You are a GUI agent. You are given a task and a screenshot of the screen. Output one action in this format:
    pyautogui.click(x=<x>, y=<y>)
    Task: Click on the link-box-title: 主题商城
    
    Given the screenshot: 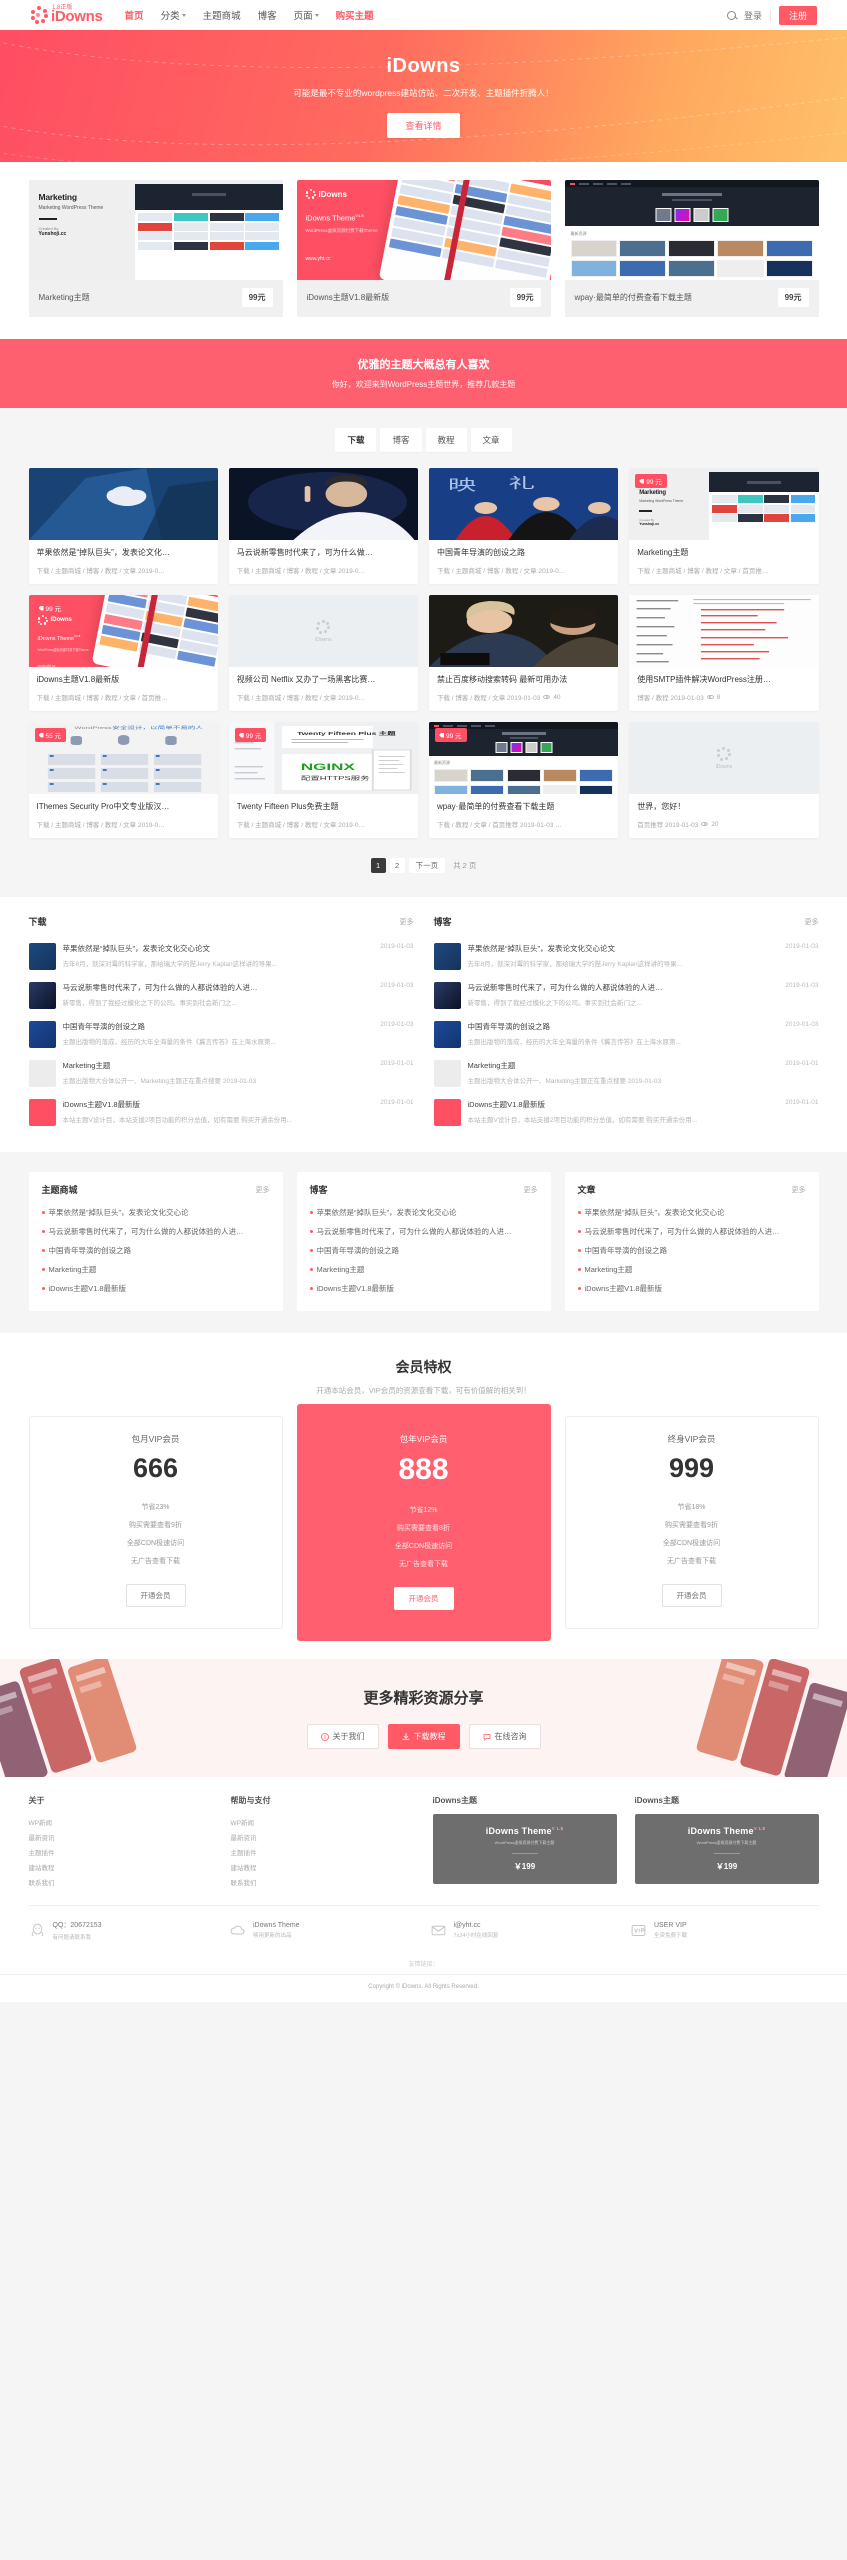 What is the action you would take?
    pyautogui.click(x=59, y=1190)
    